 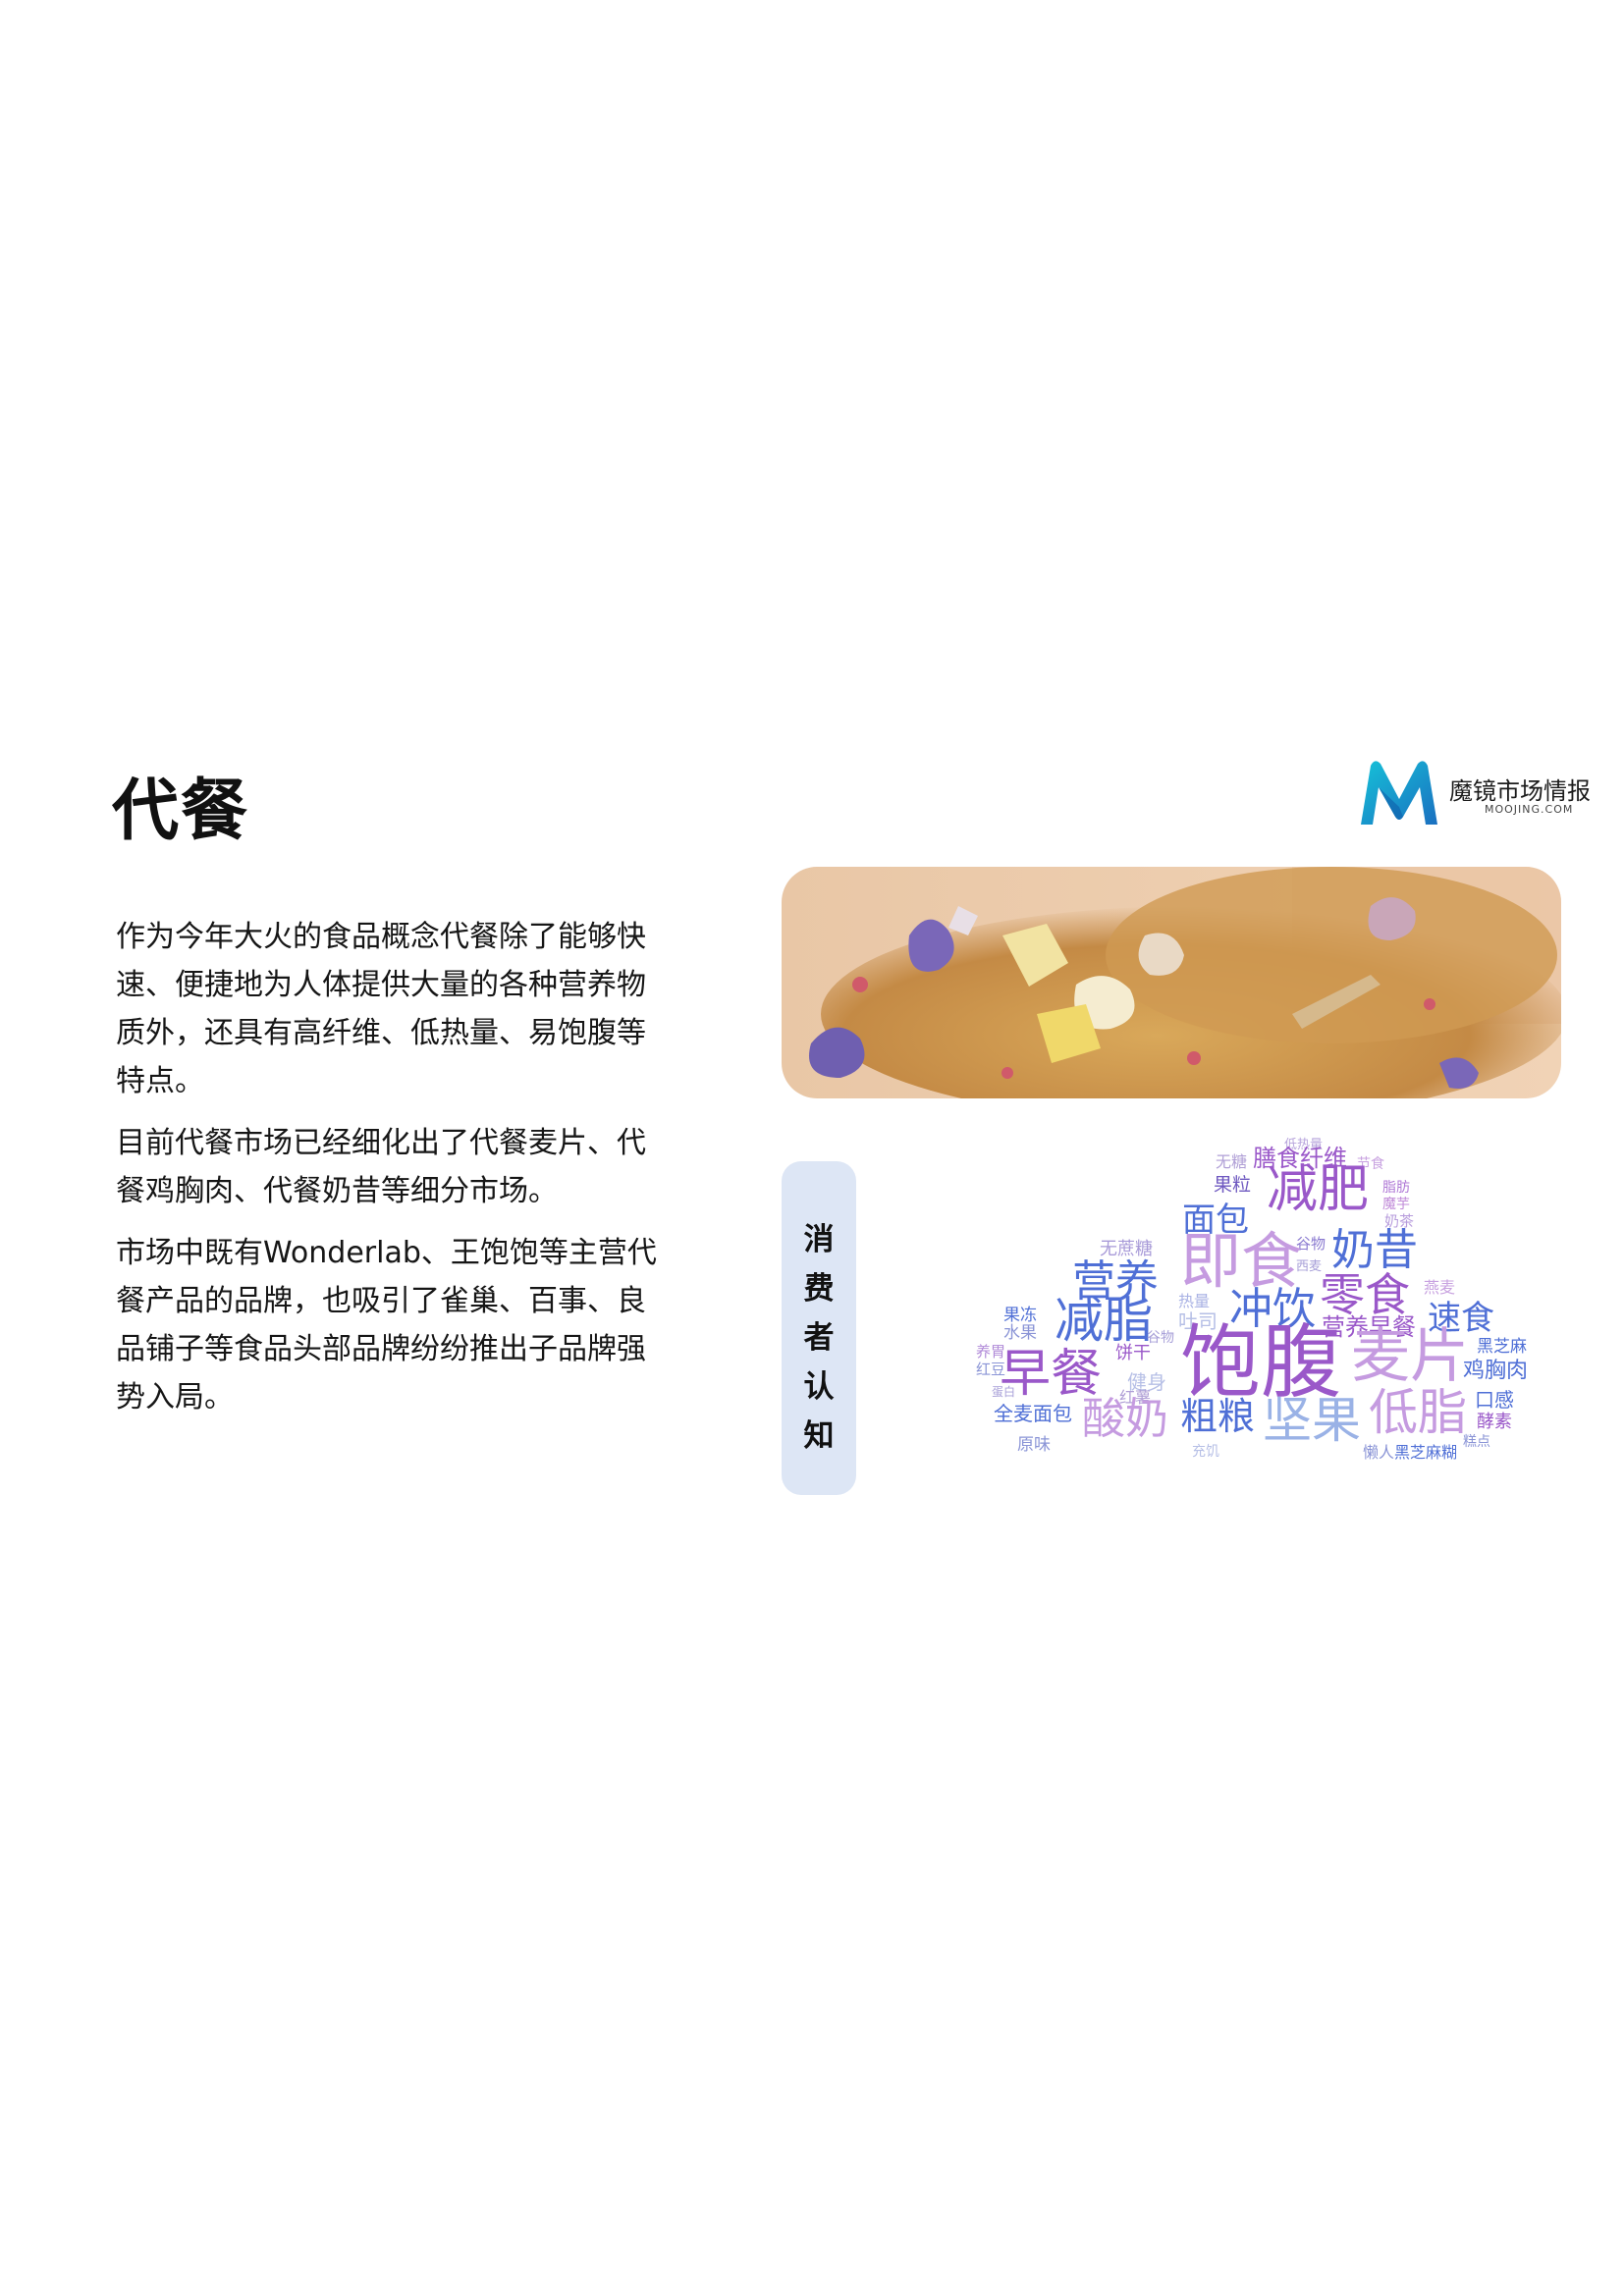 What do you see at coordinates (381, 1167) in the screenshot?
I see `paragraph-2: 目前代餐市场已经细化出了代餐麦片、代餐鸡胸肉、代餐奶昔等细分市场。` at bounding box center [381, 1167].